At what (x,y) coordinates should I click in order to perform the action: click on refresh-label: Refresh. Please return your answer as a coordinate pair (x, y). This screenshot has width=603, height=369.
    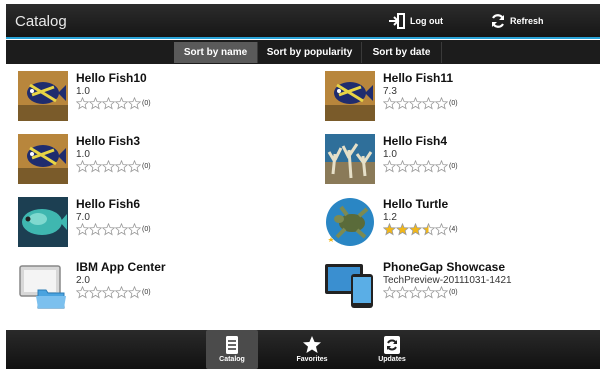
    Looking at the image, I should click on (527, 21).